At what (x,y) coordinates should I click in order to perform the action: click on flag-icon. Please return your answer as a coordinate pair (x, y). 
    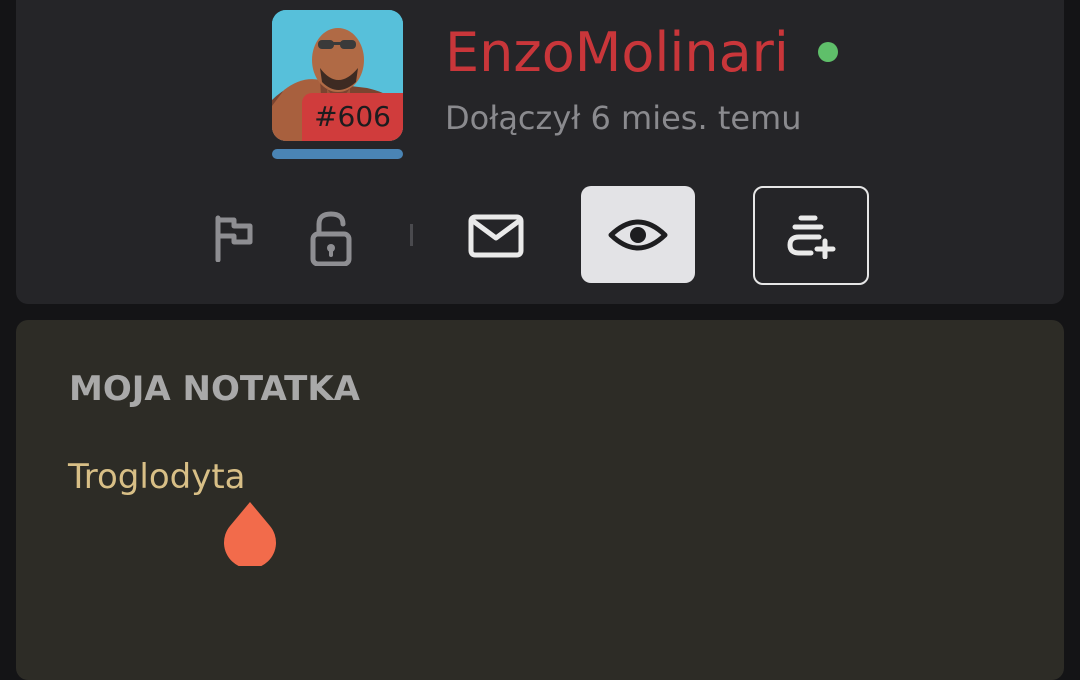
    Looking at the image, I should click on (234, 238).